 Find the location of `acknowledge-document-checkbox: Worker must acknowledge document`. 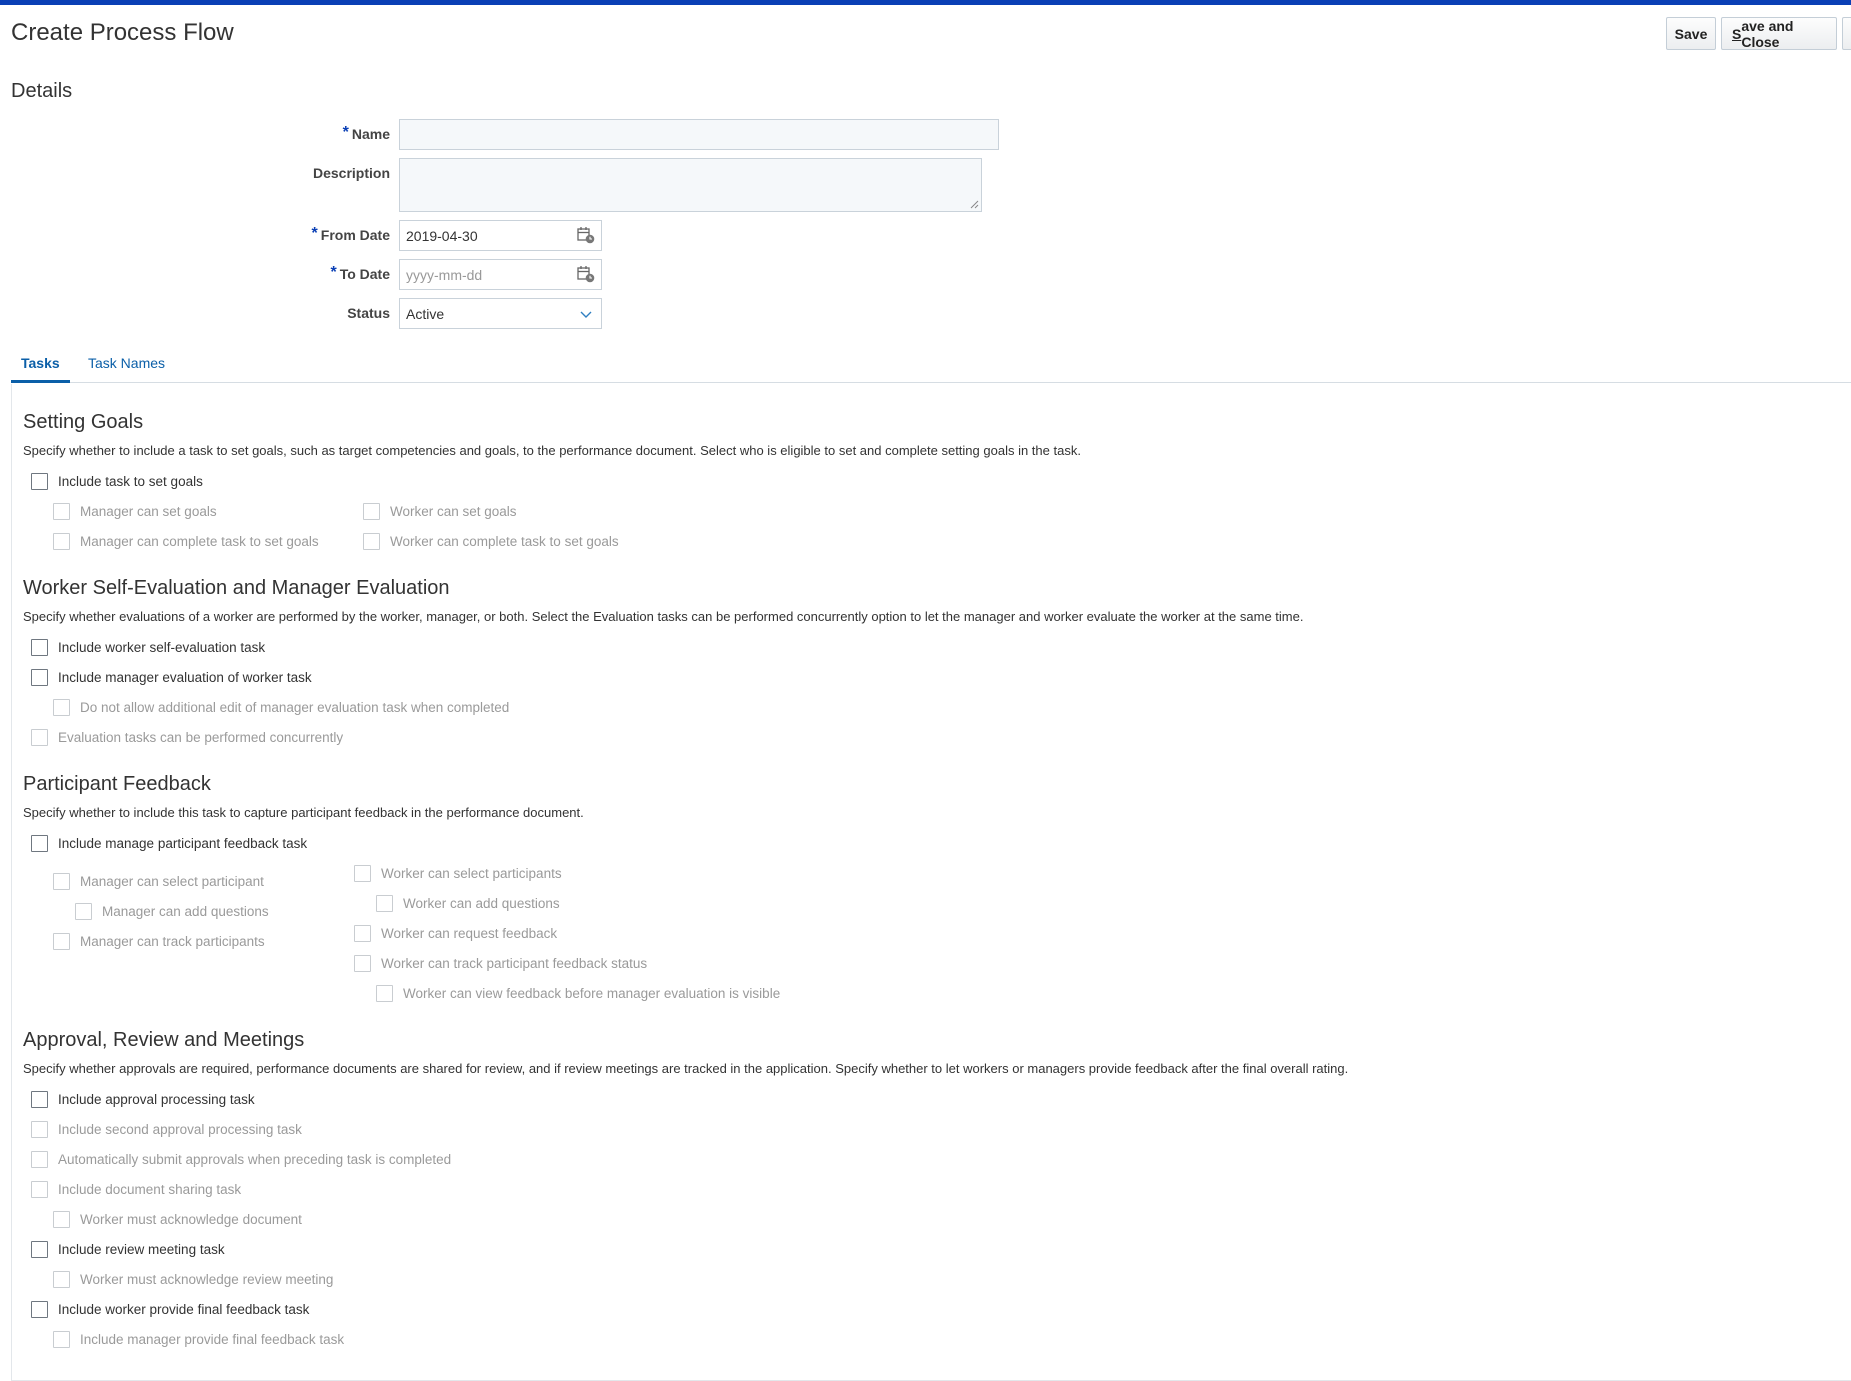

acknowledge-document-checkbox: Worker must acknowledge document is located at coordinates (177, 1219).